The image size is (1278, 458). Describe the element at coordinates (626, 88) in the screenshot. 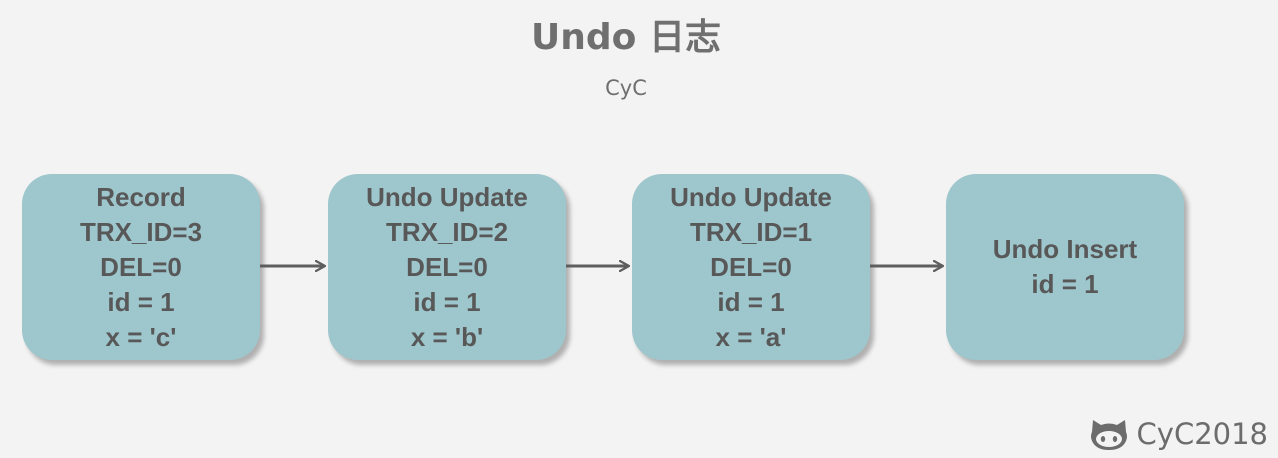

I see `diagram-subtitle: CyC` at that location.